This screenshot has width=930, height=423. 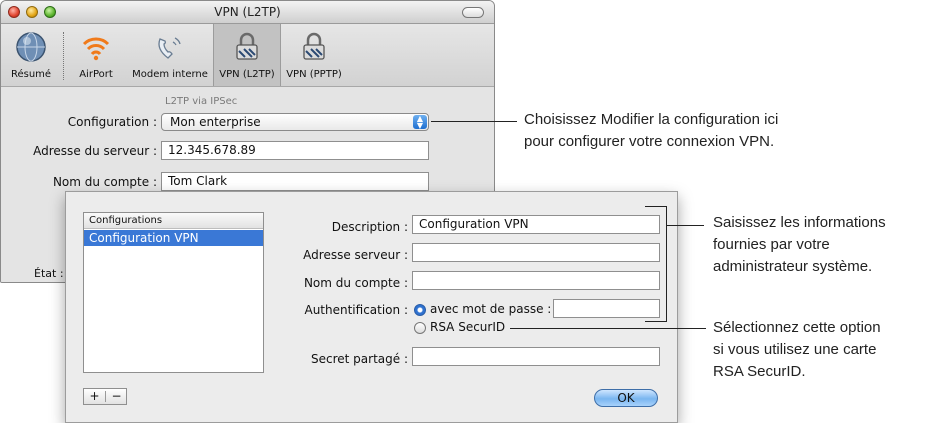 What do you see at coordinates (295, 181) in the screenshot?
I see `account-name-field: Tom Clark` at bounding box center [295, 181].